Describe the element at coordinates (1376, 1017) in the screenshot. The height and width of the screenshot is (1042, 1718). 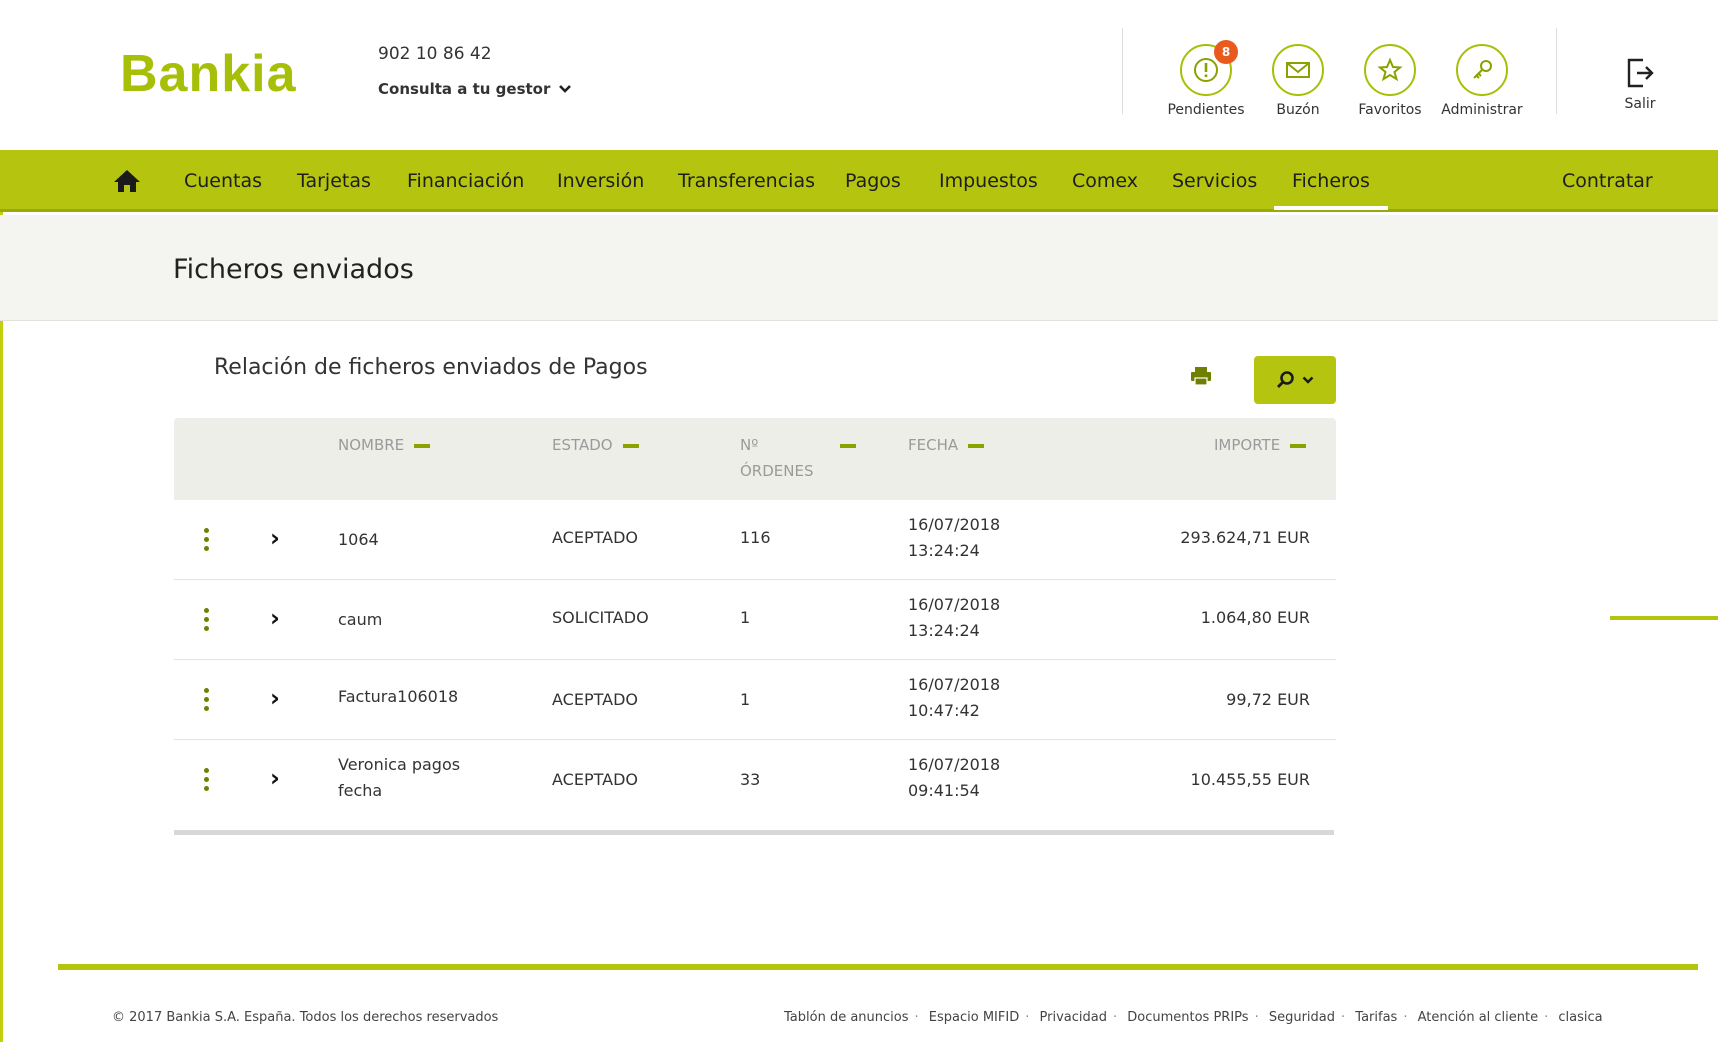
I see `footer-link-tarifas: Tarifas` at that location.